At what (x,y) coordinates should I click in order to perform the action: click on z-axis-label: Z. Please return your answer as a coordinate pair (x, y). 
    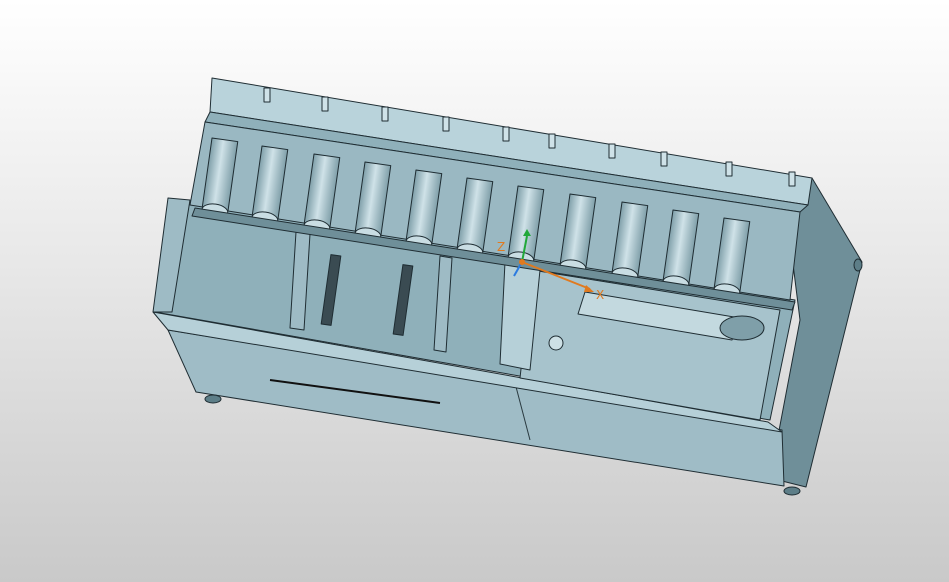
    Looking at the image, I should click on (501, 247).